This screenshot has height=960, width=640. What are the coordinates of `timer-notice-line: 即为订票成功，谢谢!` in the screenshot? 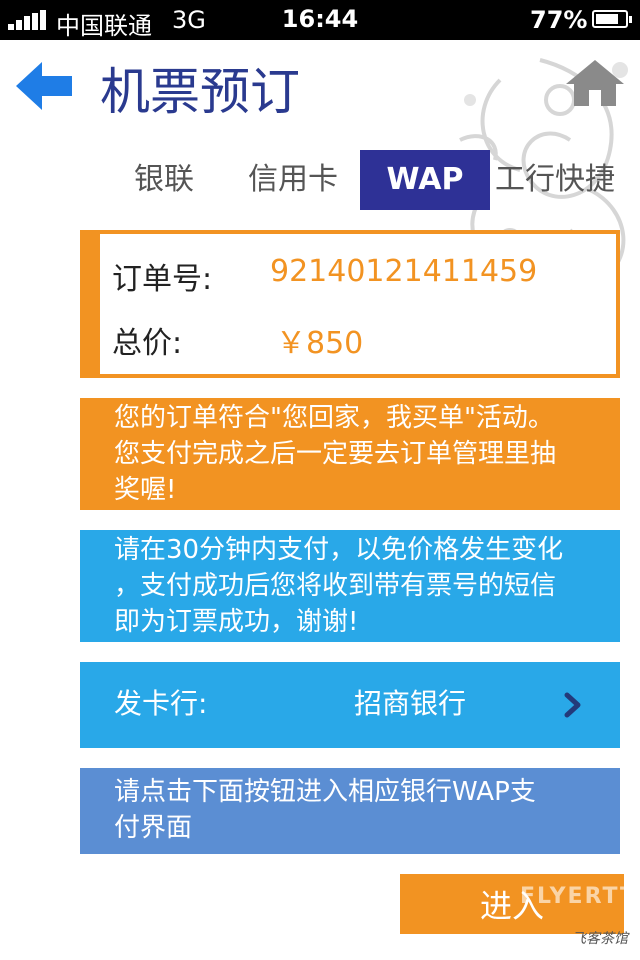 It's located at (236, 622).